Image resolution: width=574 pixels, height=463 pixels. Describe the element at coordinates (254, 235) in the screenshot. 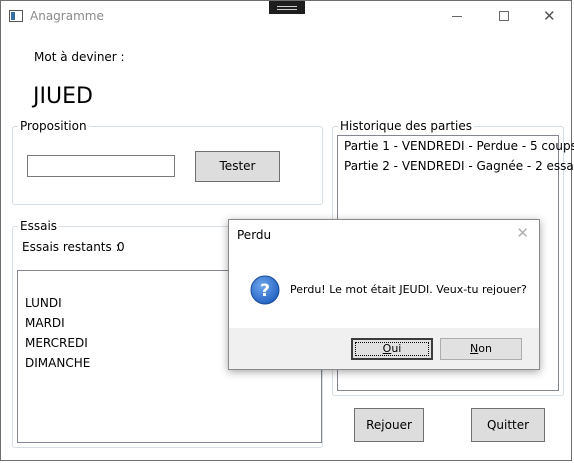

I see `dialog-title: Perdu` at that location.